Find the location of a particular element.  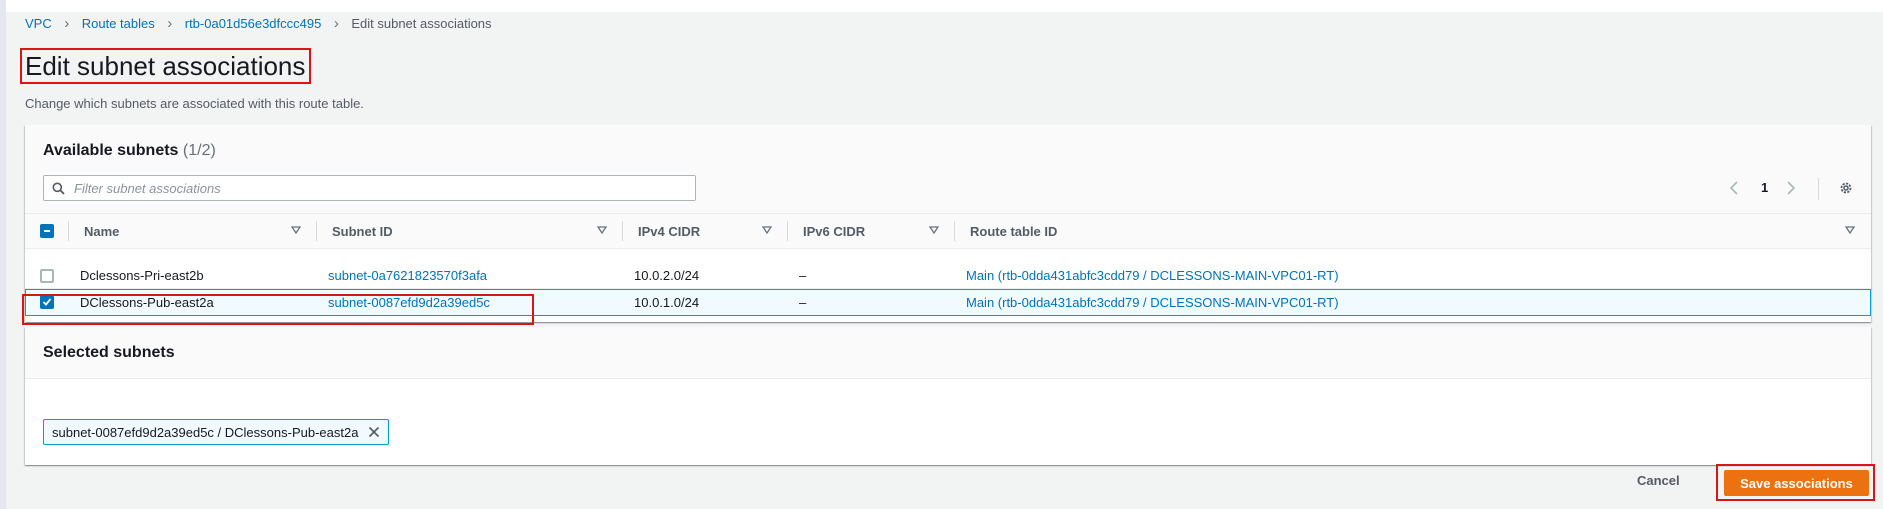

breadcrumb-vpc: VPC is located at coordinates (38, 23).